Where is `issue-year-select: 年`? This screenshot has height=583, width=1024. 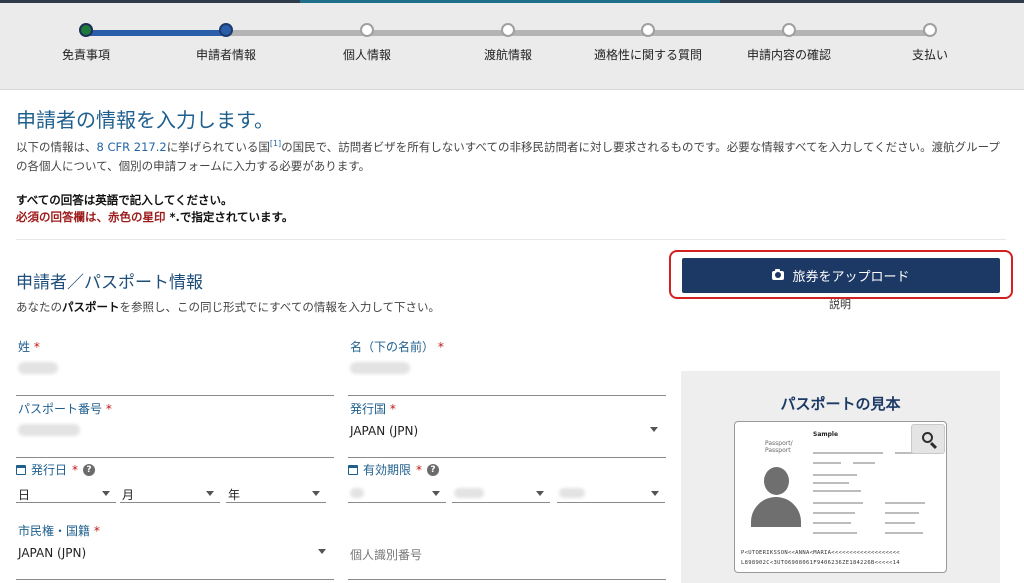 issue-year-select: 年 is located at coordinates (276, 493).